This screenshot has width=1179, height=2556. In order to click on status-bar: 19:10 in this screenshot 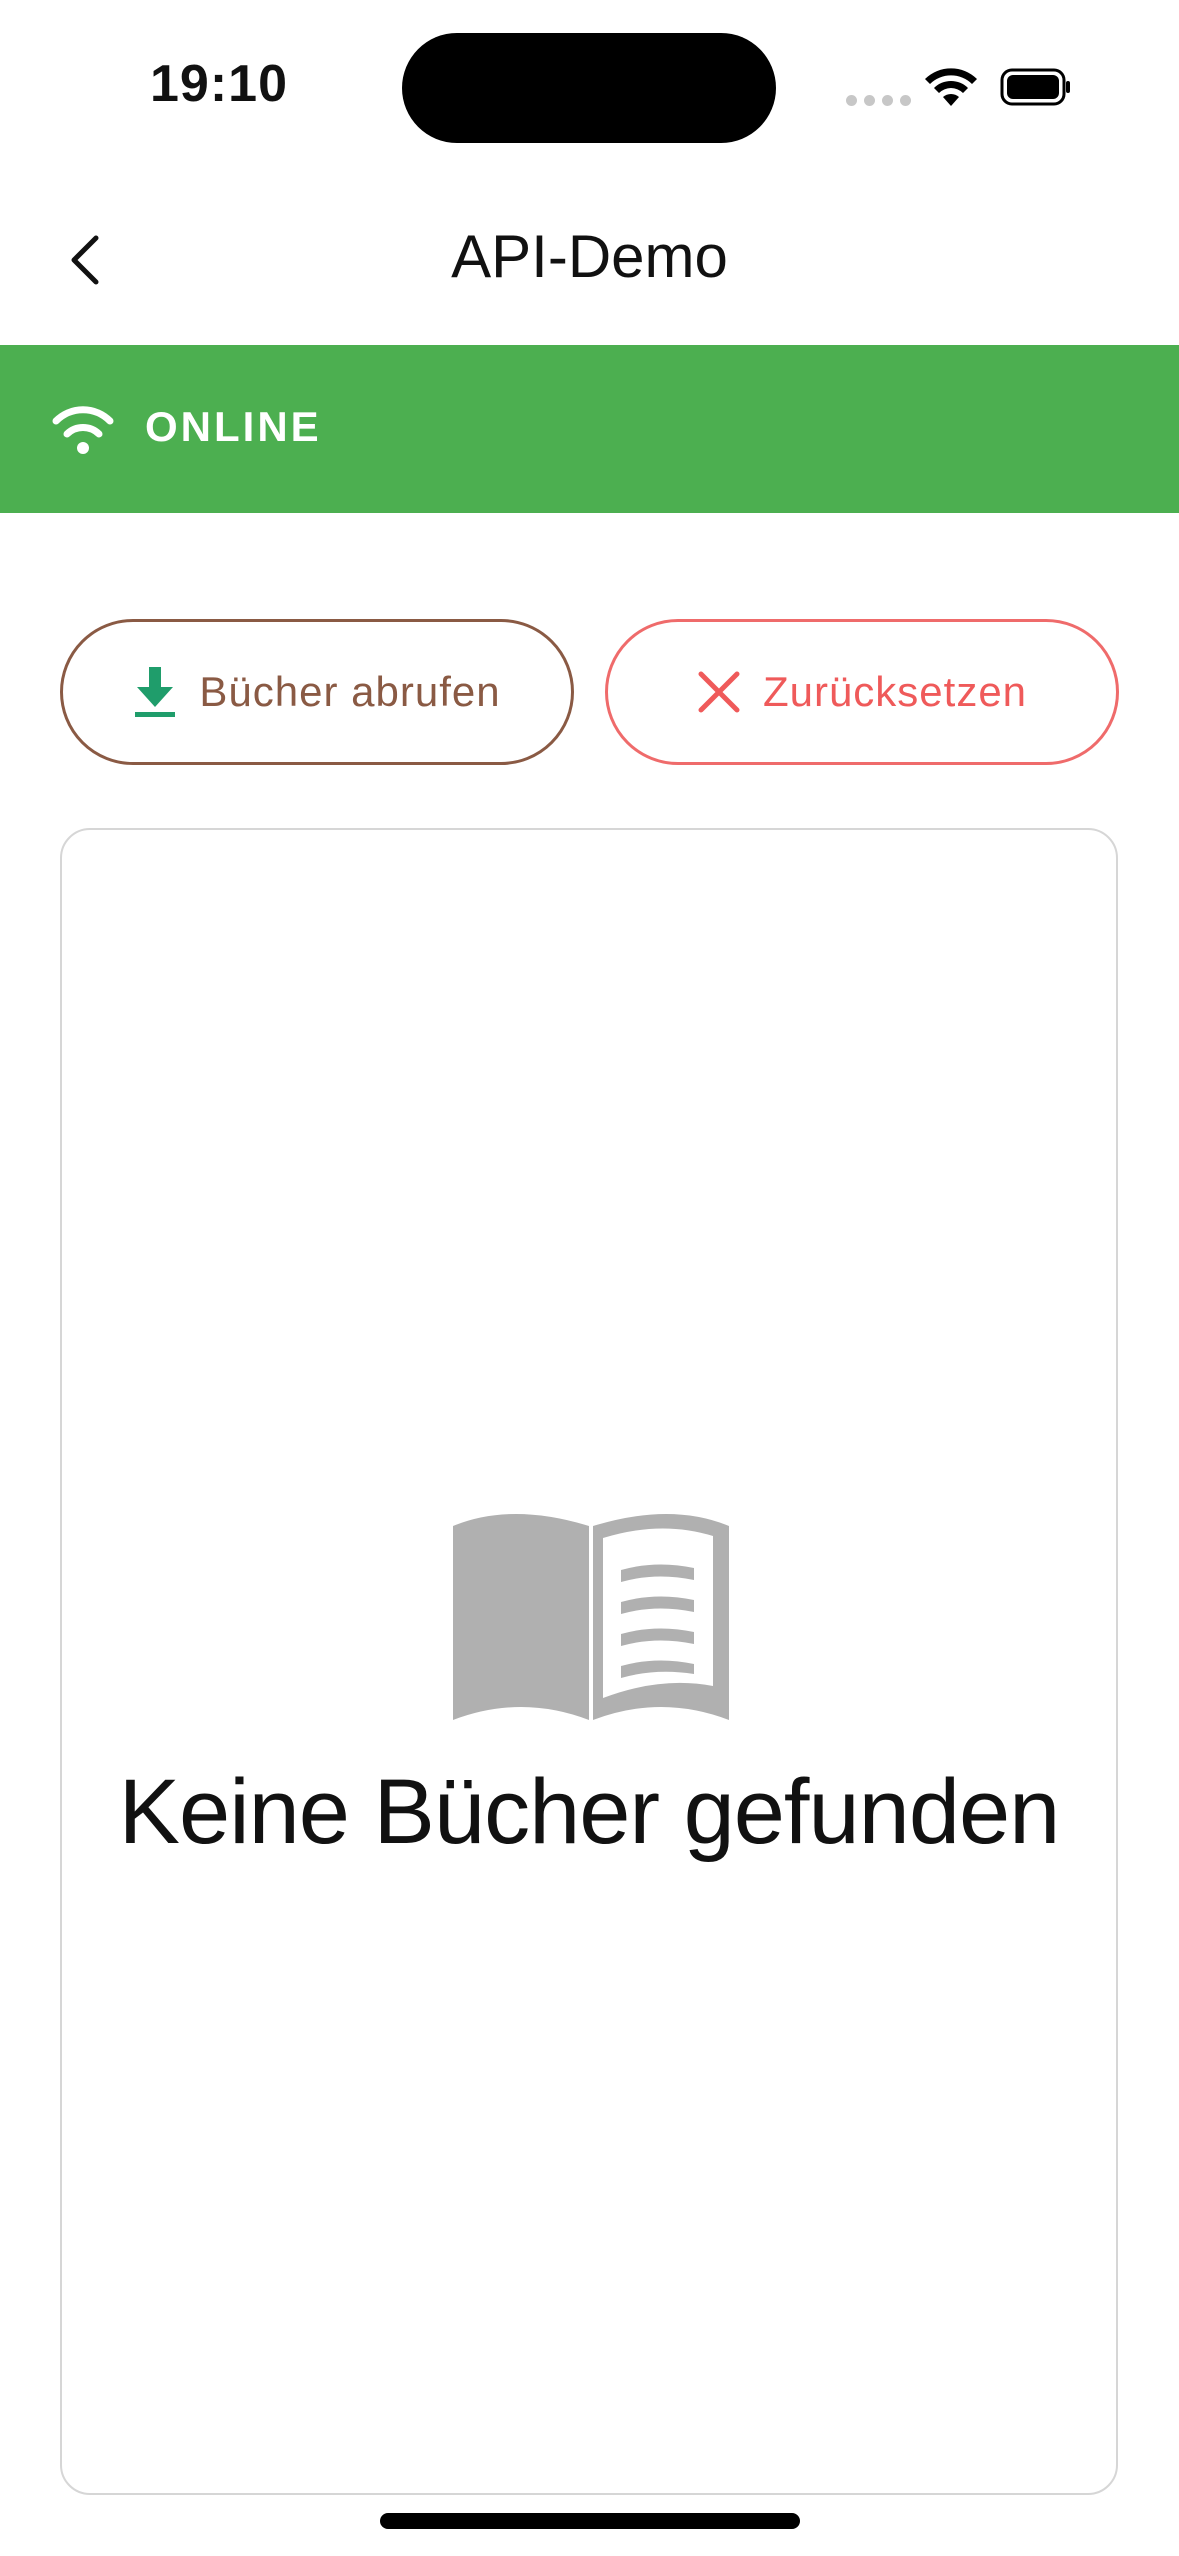, I will do `click(589, 85)`.